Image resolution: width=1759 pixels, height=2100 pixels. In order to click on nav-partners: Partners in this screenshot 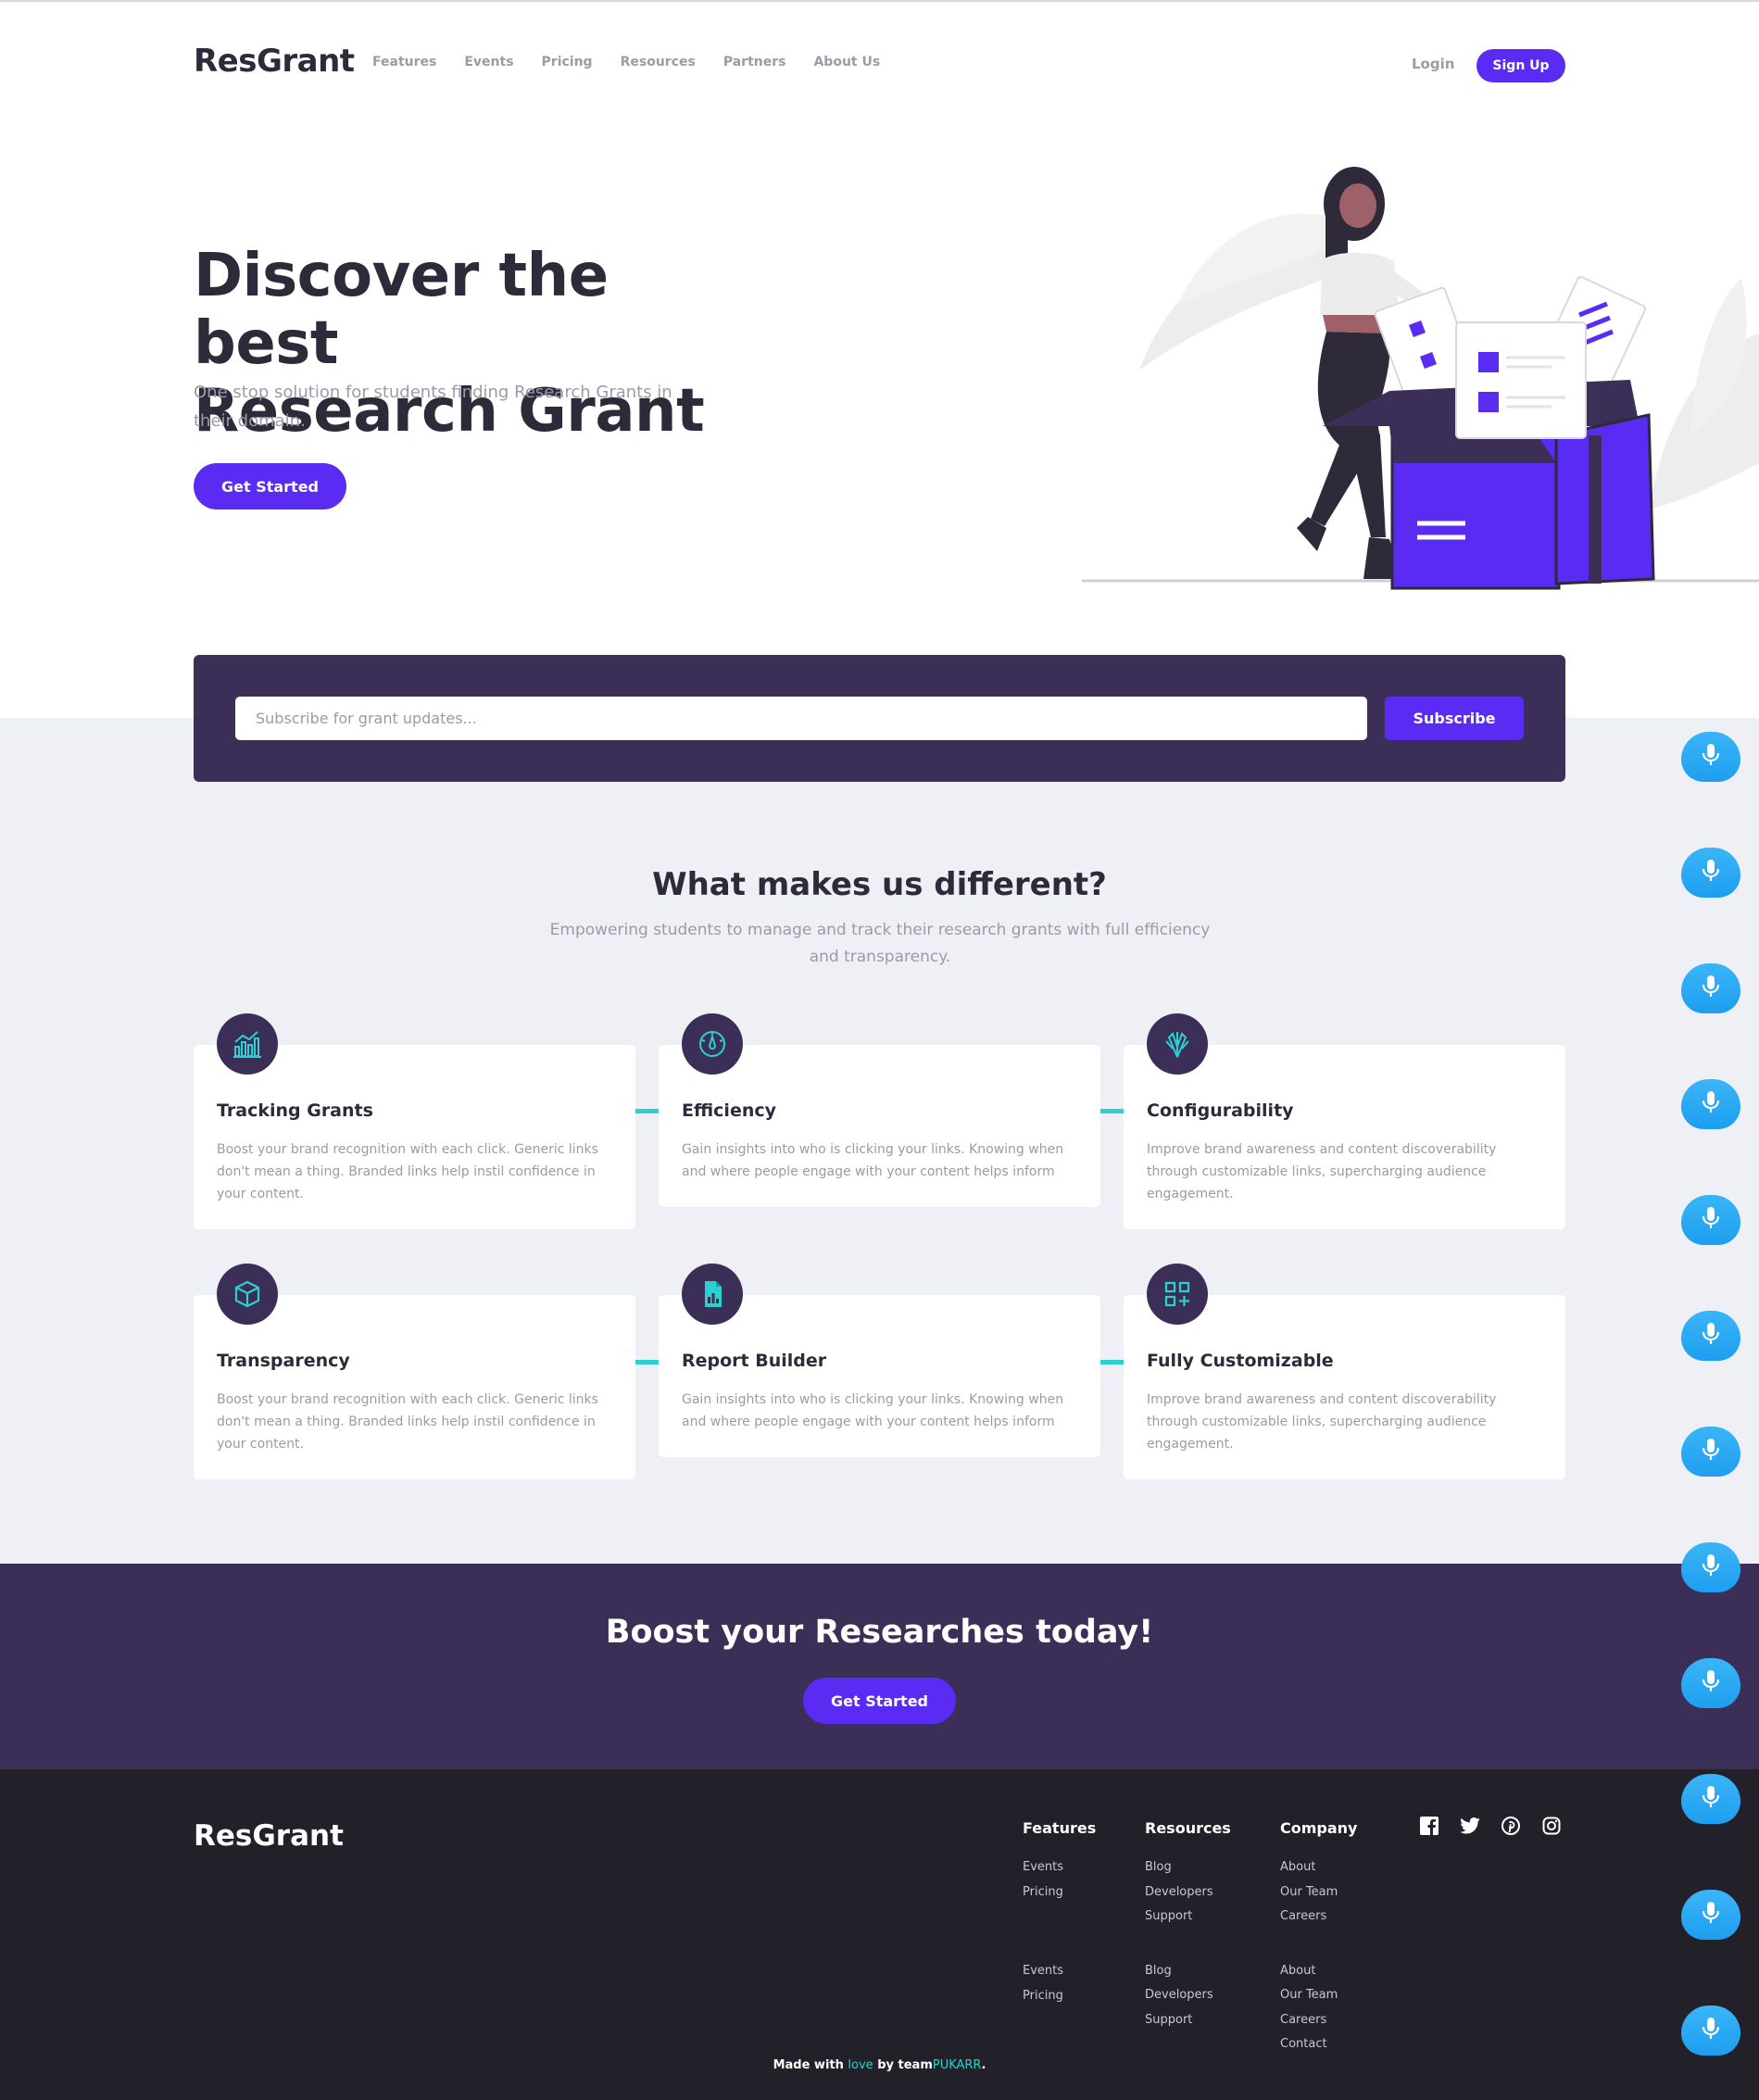, I will do `click(754, 62)`.